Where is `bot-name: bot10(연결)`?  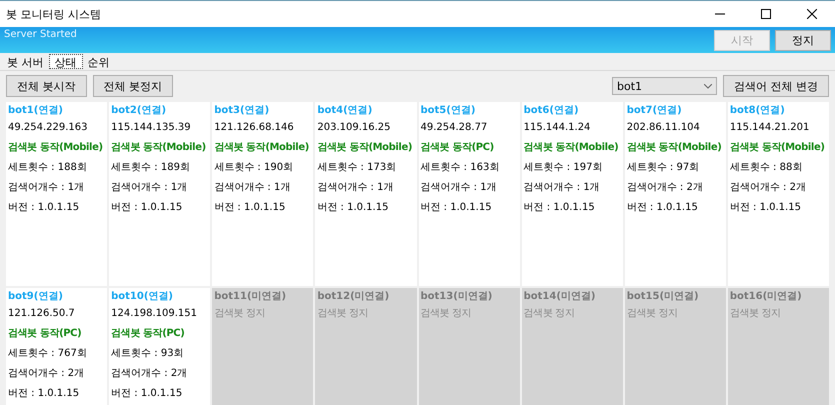
bot-name: bot10(연결) is located at coordinates (142, 297).